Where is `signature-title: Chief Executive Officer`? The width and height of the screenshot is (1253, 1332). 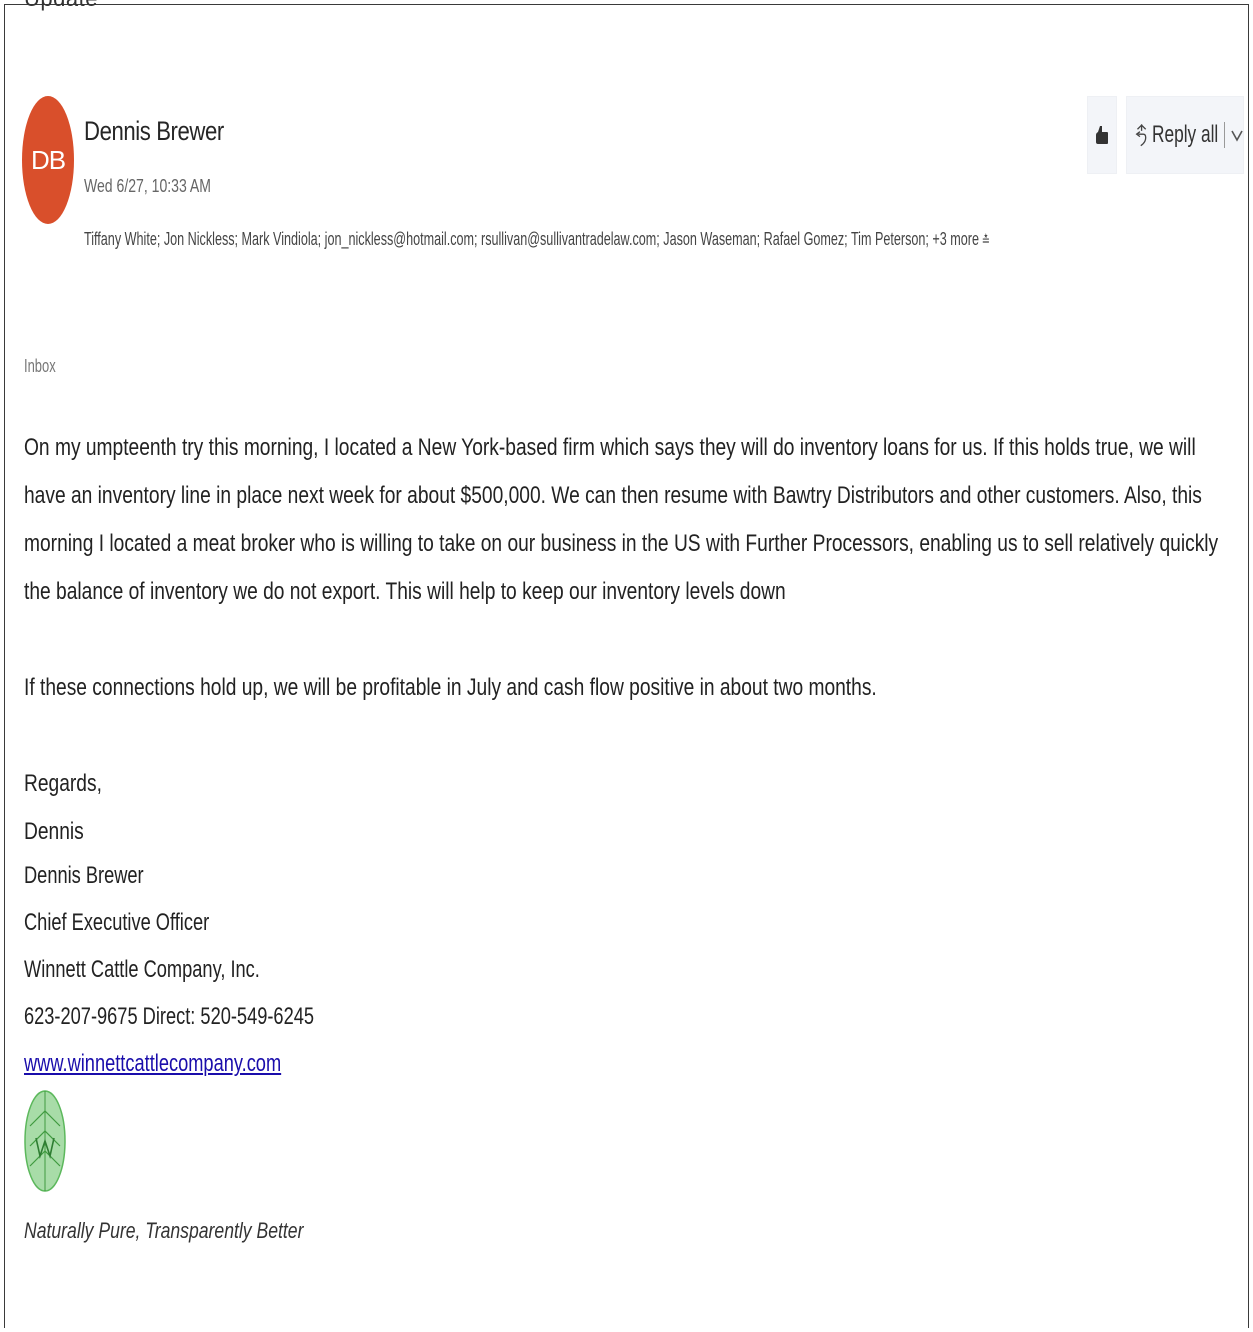
signature-title: Chief Executive Officer is located at coordinates (117, 922).